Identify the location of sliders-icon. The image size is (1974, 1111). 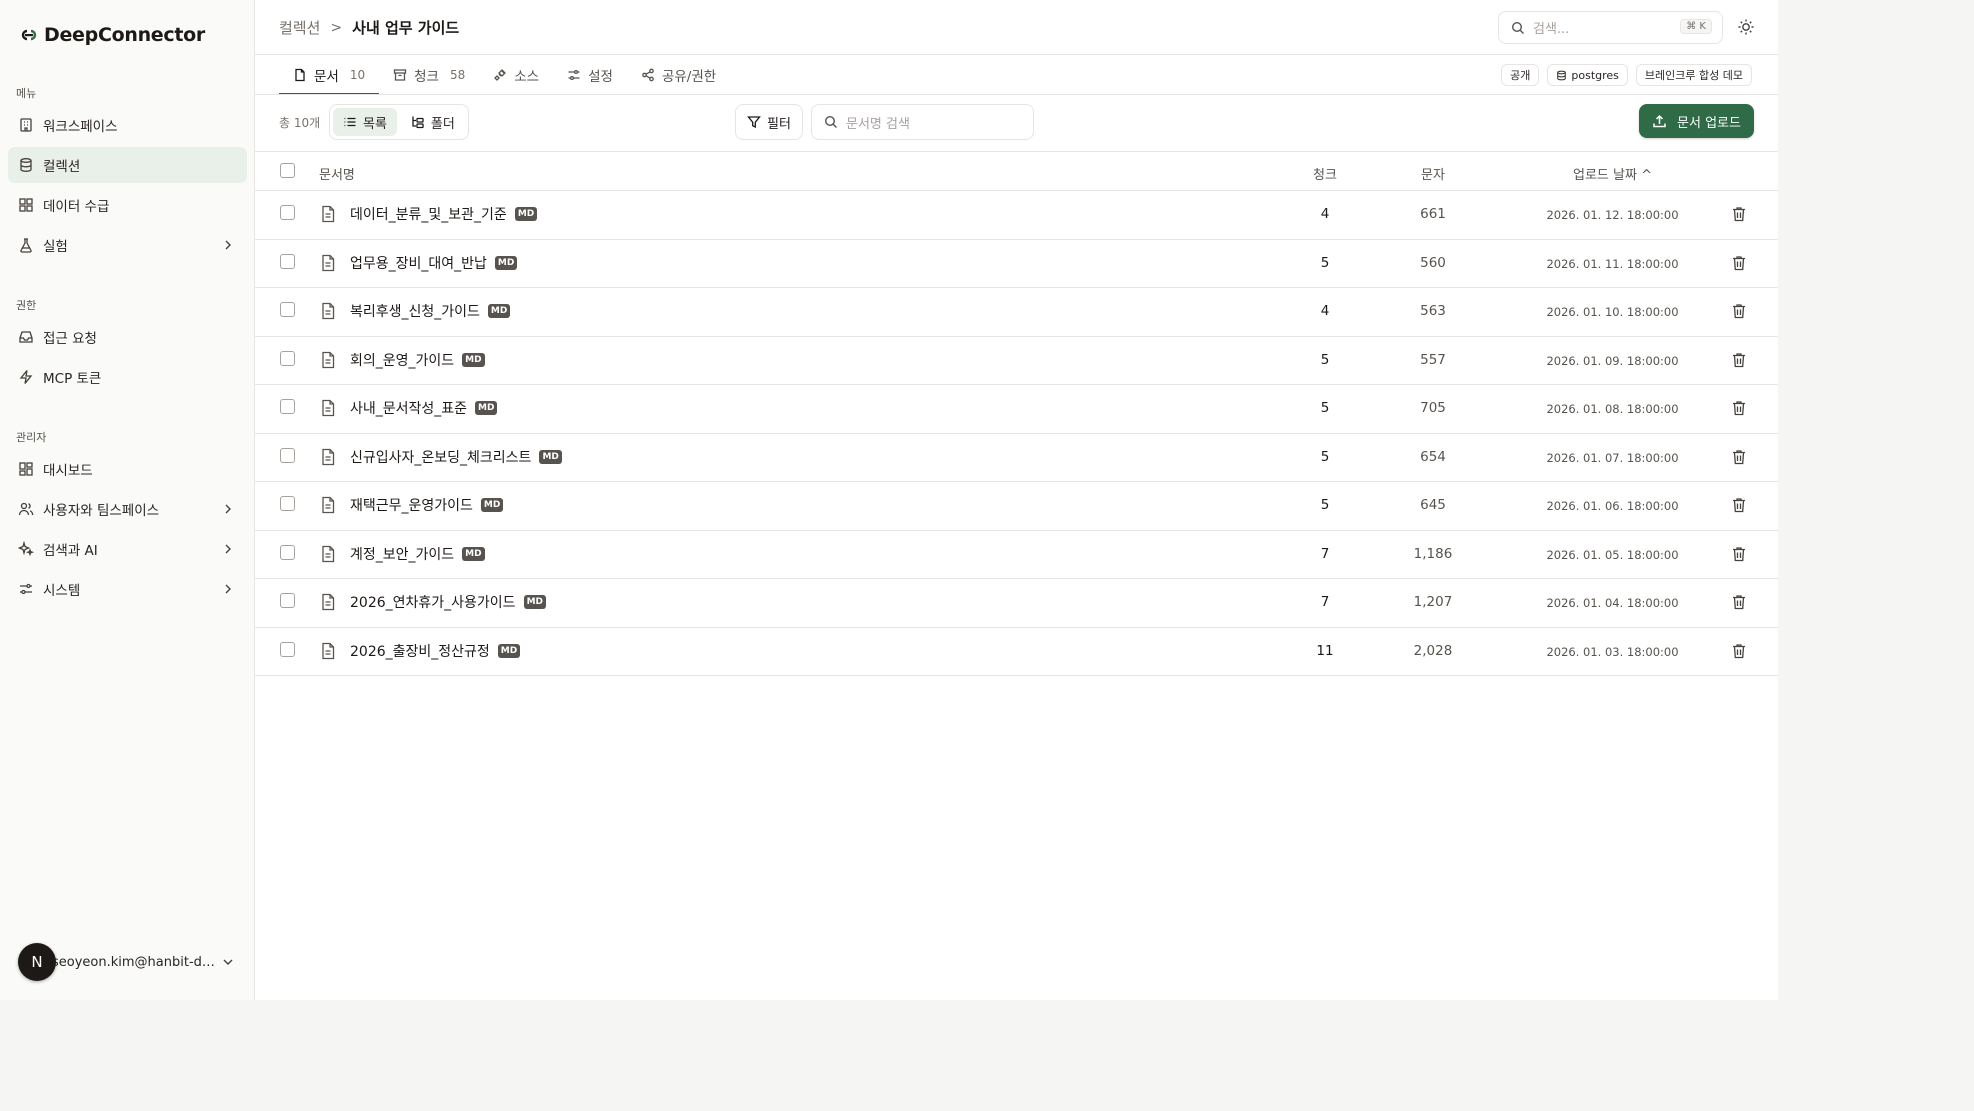
(26, 589).